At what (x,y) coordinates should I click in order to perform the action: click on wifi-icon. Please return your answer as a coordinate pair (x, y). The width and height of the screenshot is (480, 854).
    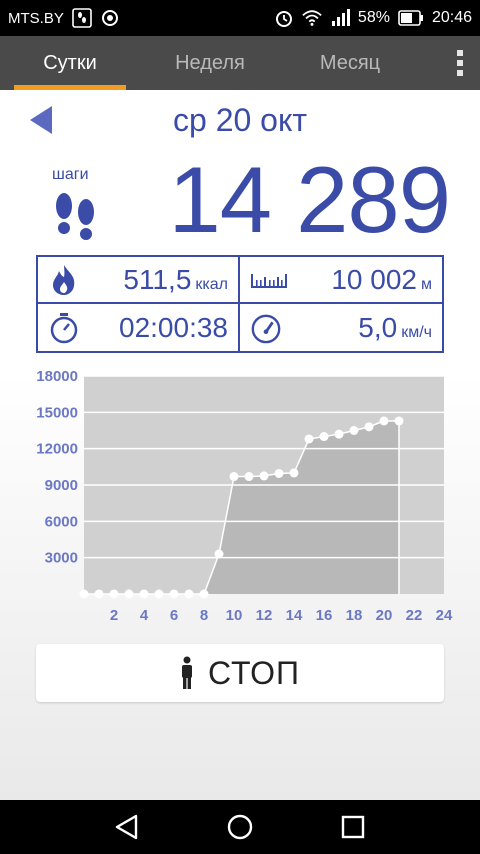
    Looking at the image, I should click on (312, 18).